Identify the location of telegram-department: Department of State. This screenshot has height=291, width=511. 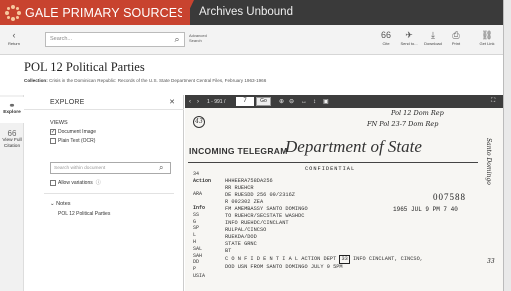
(353, 146).